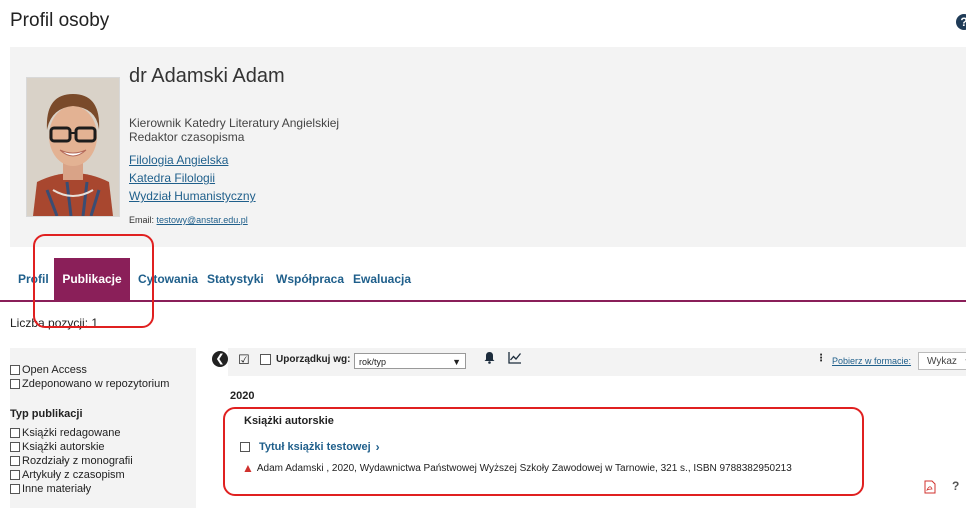 The image size is (966, 508). What do you see at coordinates (930, 487) in the screenshot?
I see `pdf-icon` at bounding box center [930, 487].